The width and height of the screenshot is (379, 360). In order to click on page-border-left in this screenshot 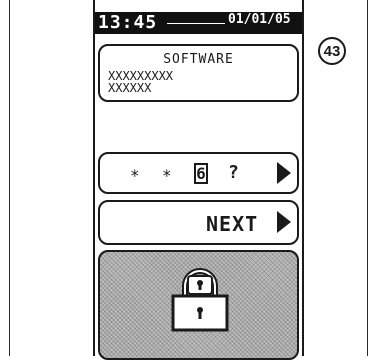, I will do `click(9, 178)`.